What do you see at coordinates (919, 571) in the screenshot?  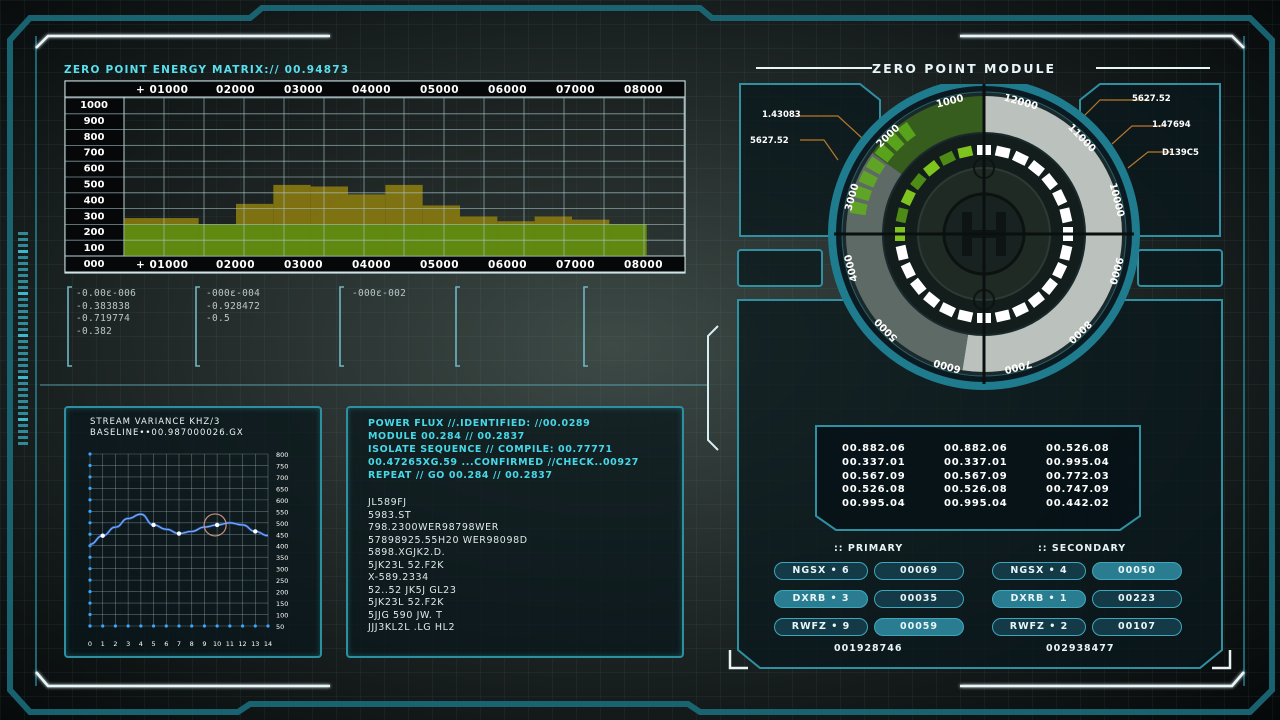 I see `primary-value-ngsx: 00069` at bounding box center [919, 571].